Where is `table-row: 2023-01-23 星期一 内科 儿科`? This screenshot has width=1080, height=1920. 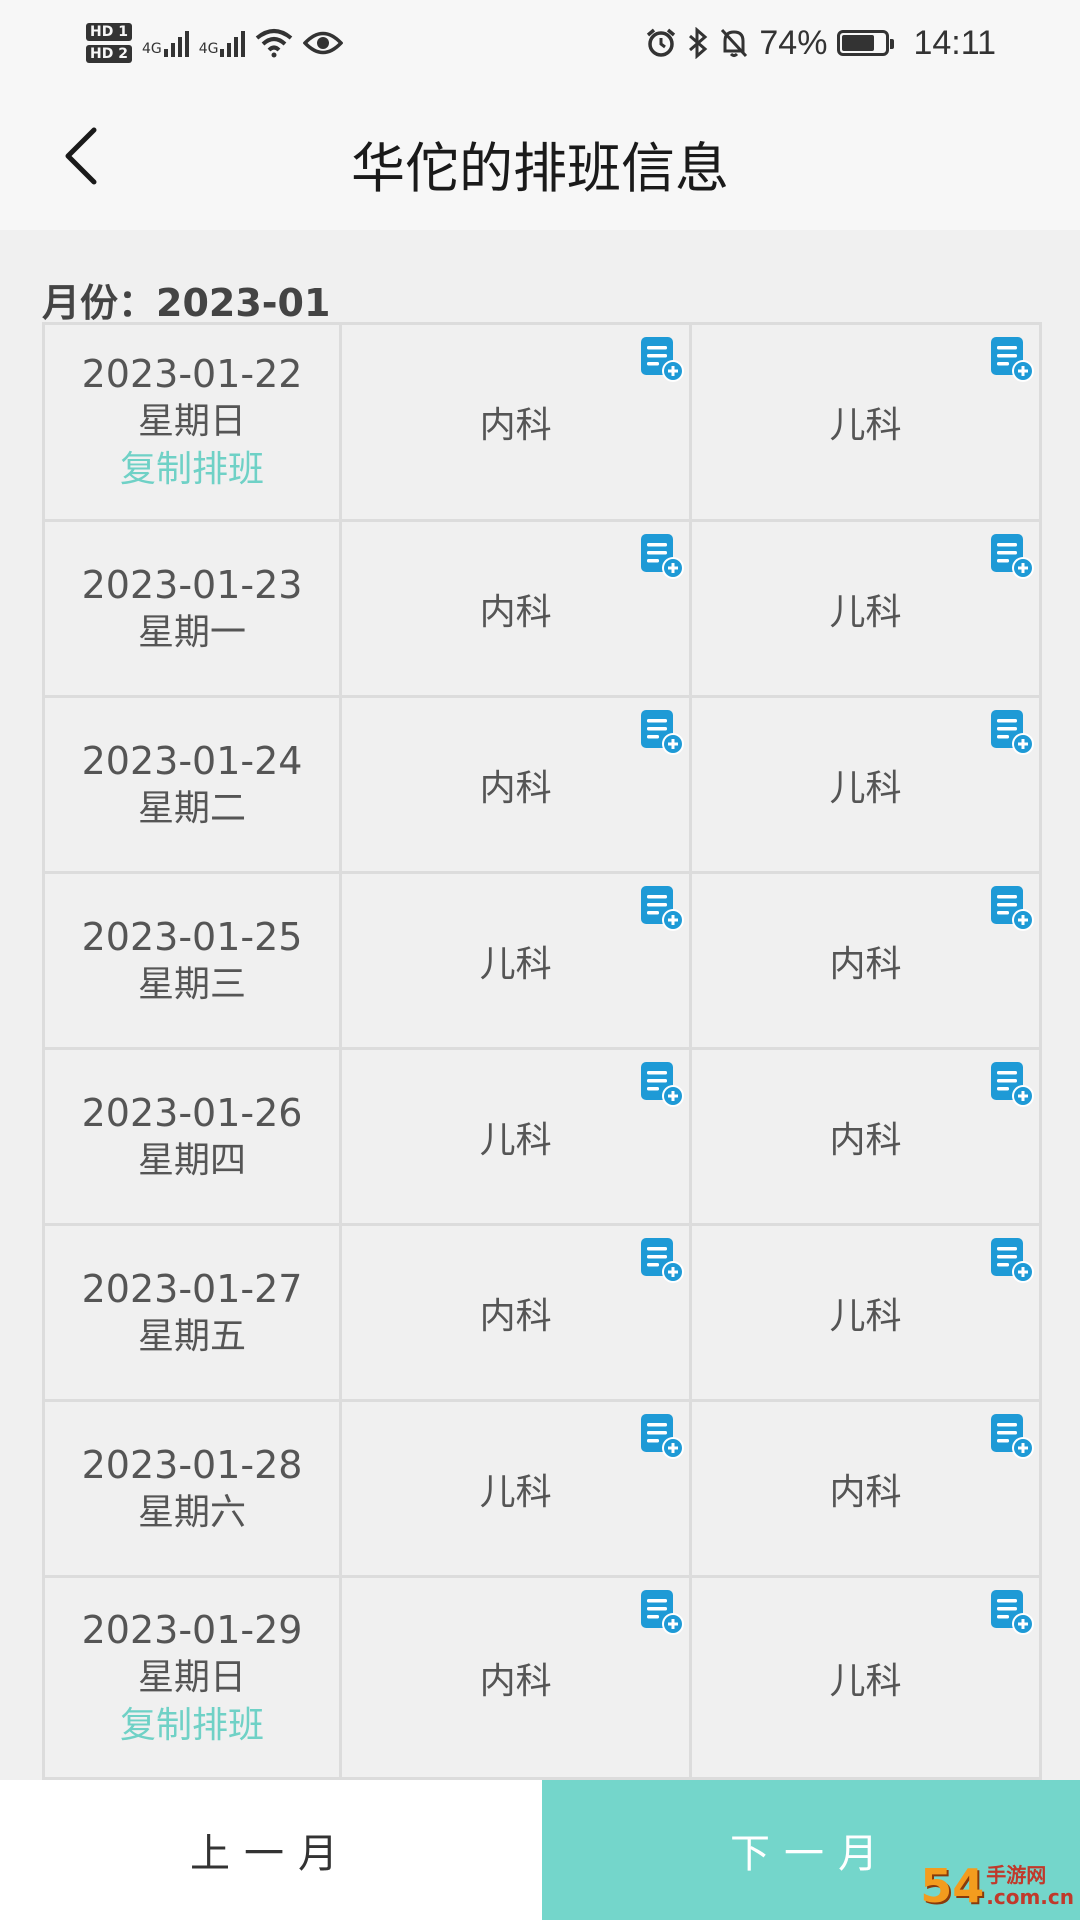 table-row: 2023-01-23 星期一 内科 儿科 is located at coordinates (542, 610).